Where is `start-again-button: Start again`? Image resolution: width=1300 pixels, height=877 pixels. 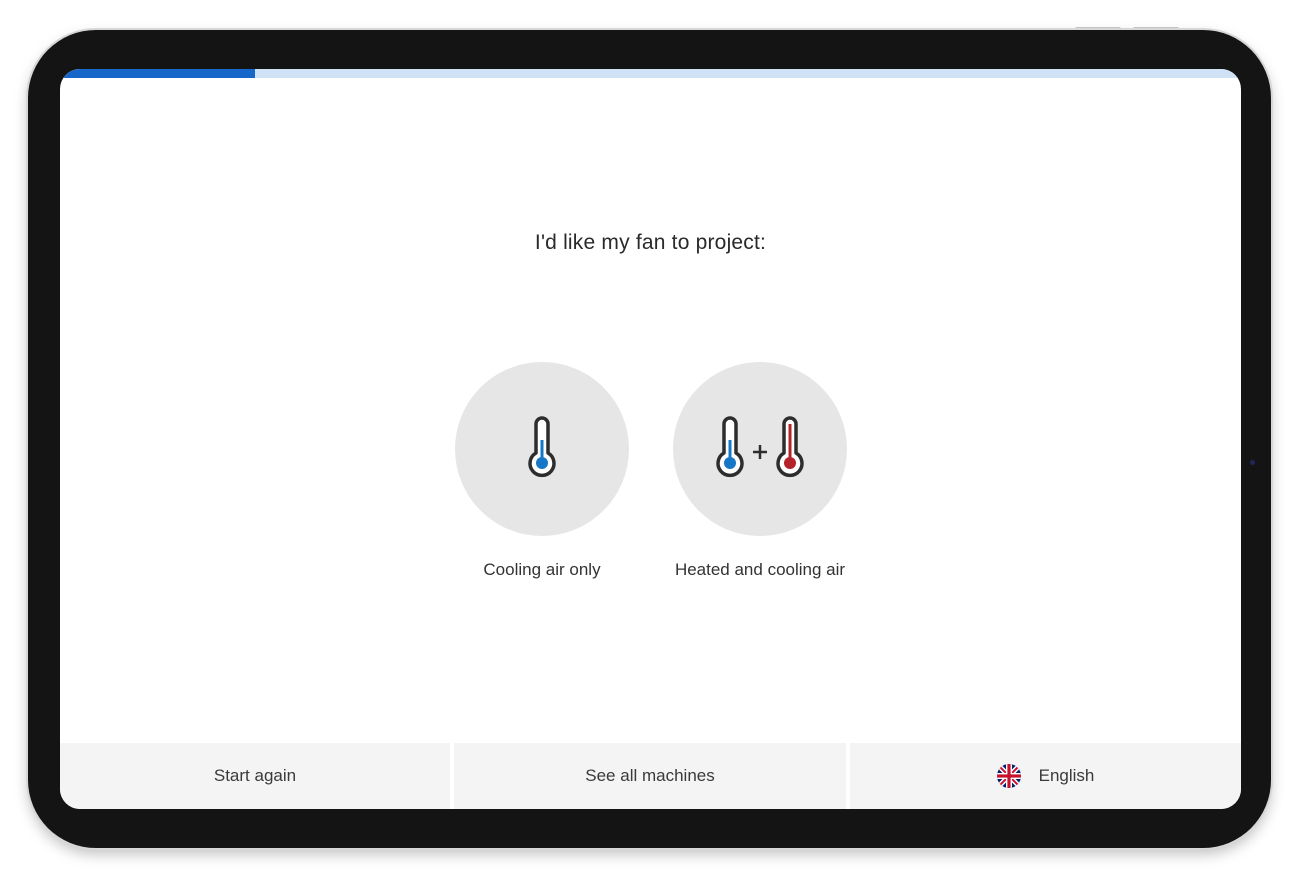 start-again-button: Start again is located at coordinates (255, 776).